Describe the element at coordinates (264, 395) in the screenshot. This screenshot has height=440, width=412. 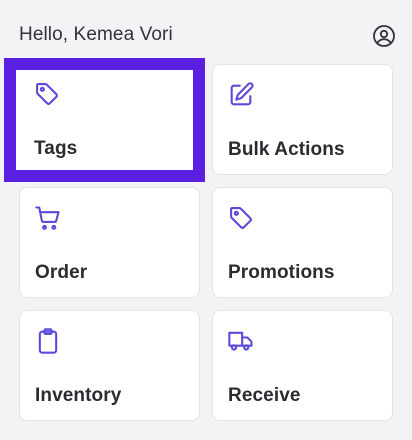
I see `tile-label-receive: Receive` at that location.